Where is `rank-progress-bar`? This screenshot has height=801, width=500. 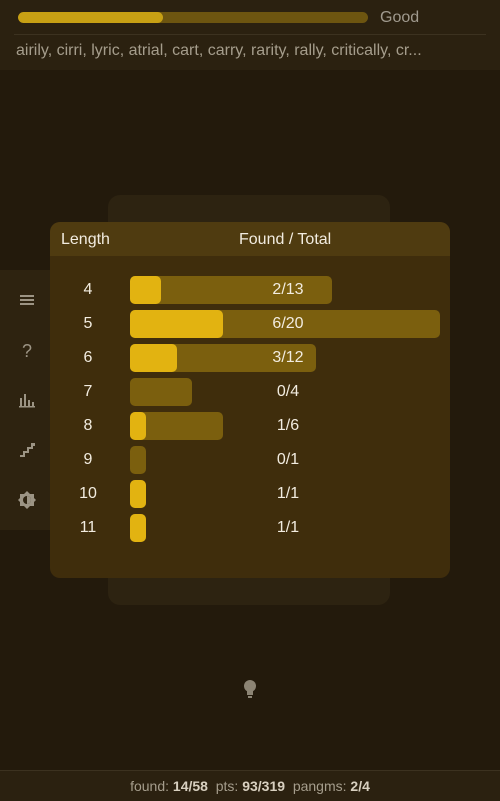
rank-progress-bar is located at coordinates (193, 17).